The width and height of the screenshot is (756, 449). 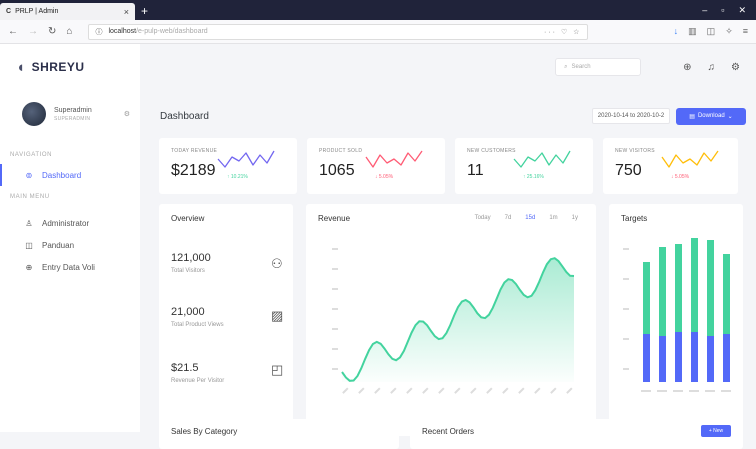 I want to click on user-icon: ♙, so click(x=29, y=223).